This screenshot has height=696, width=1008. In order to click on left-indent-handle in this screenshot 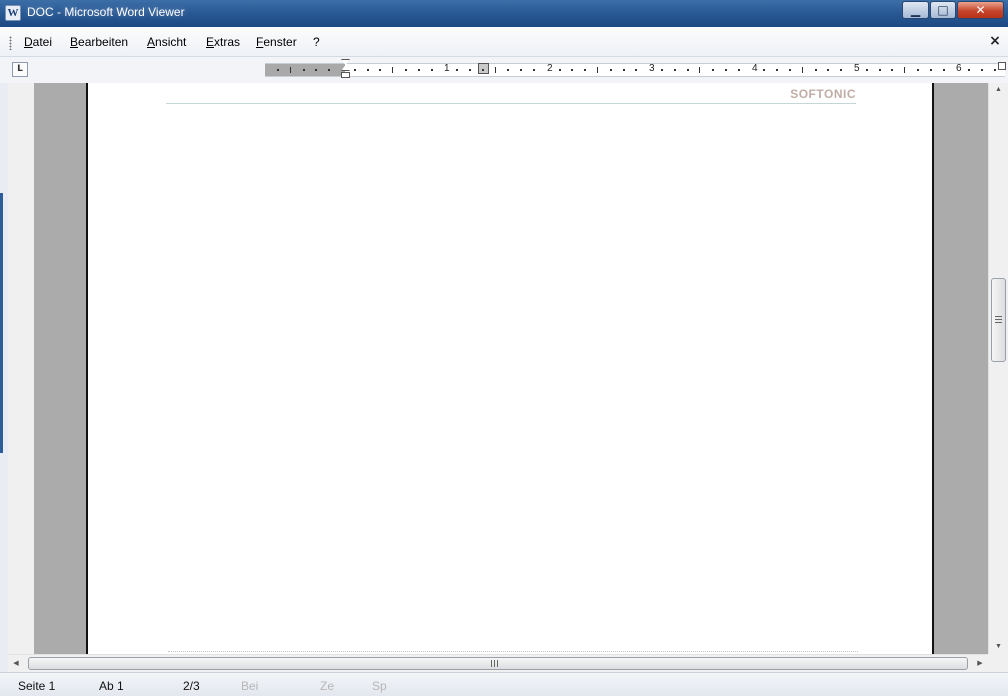, I will do `click(345, 75)`.